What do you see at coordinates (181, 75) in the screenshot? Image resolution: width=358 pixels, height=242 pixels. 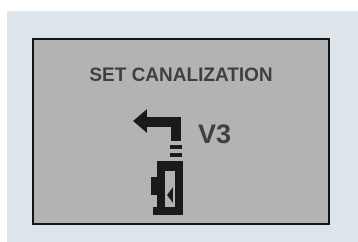 I see `button-title: SET CANALIZATION` at bounding box center [181, 75].